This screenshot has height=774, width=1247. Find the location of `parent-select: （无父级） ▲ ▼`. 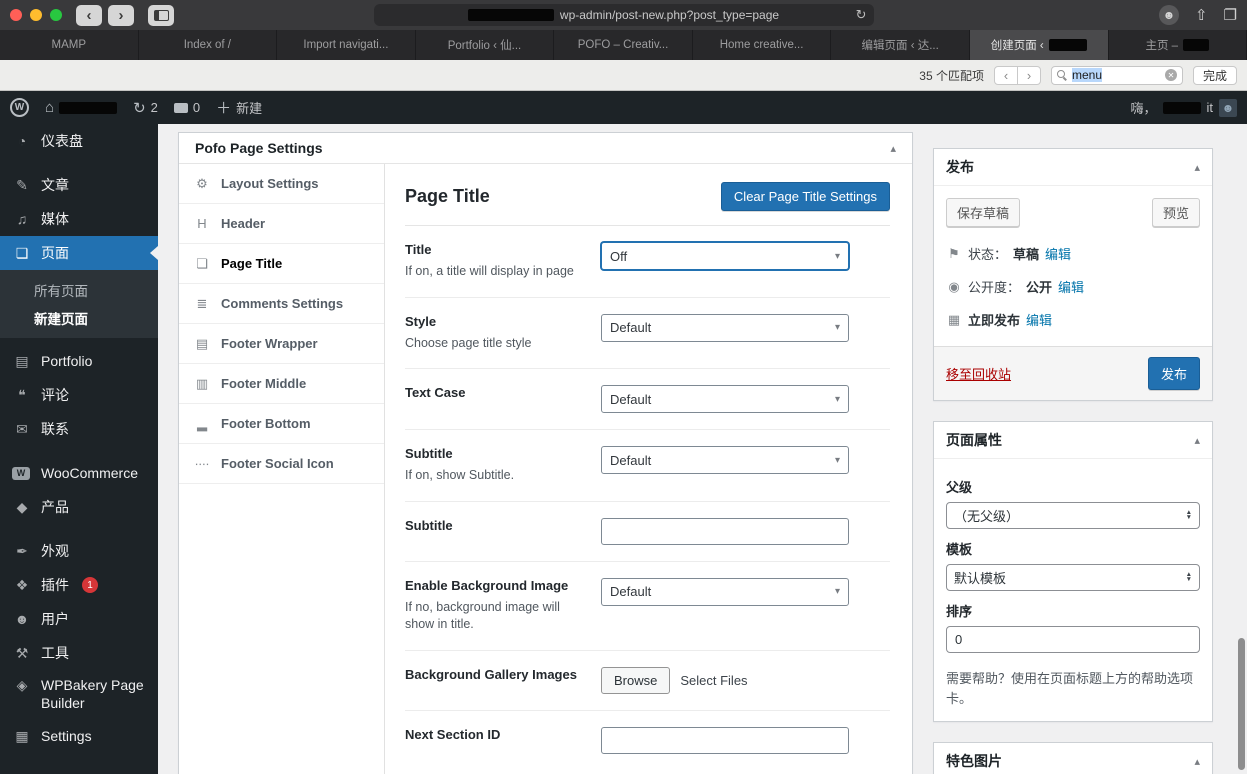

parent-select: （无父级） ▲ ▼ is located at coordinates (1073, 515).